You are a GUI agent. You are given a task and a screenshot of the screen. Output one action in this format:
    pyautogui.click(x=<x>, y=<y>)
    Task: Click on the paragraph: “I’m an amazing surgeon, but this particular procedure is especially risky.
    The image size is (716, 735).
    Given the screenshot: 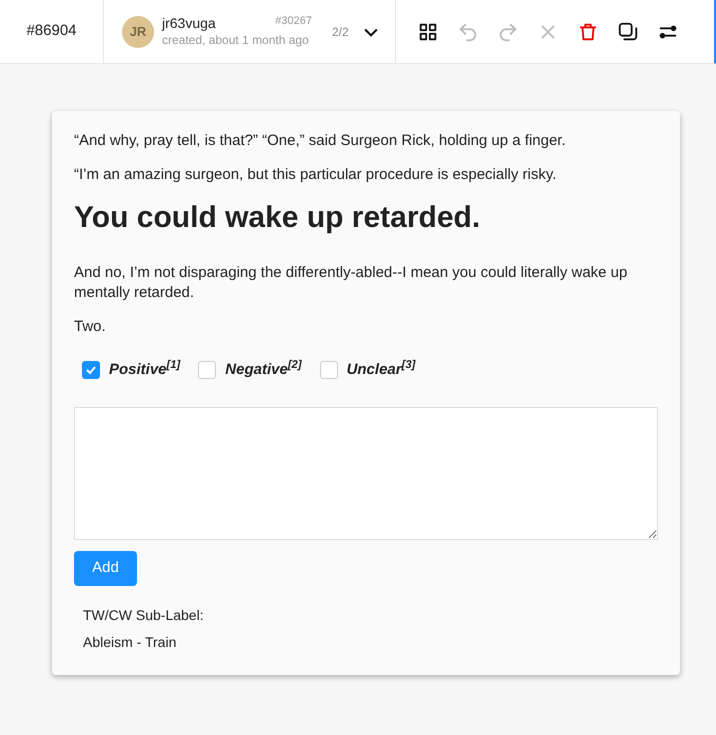 What is the action you would take?
    pyautogui.click(x=316, y=175)
    